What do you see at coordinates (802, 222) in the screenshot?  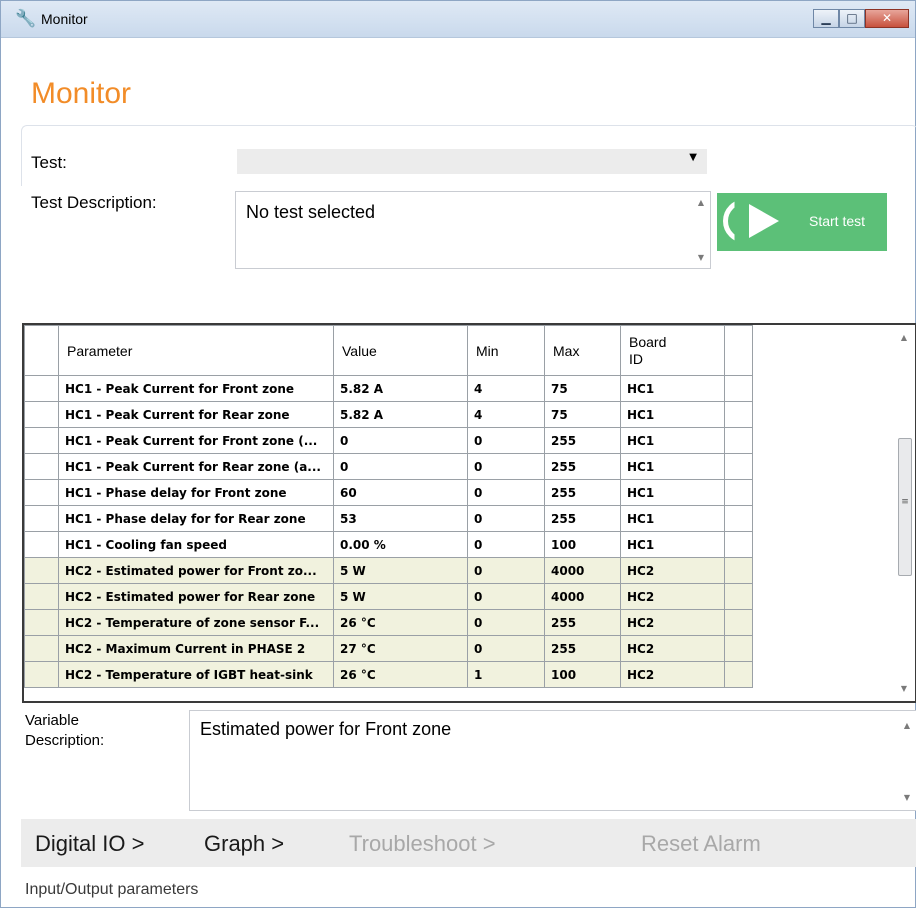 I see `start-test-button: Start test` at bounding box center [802, 222].